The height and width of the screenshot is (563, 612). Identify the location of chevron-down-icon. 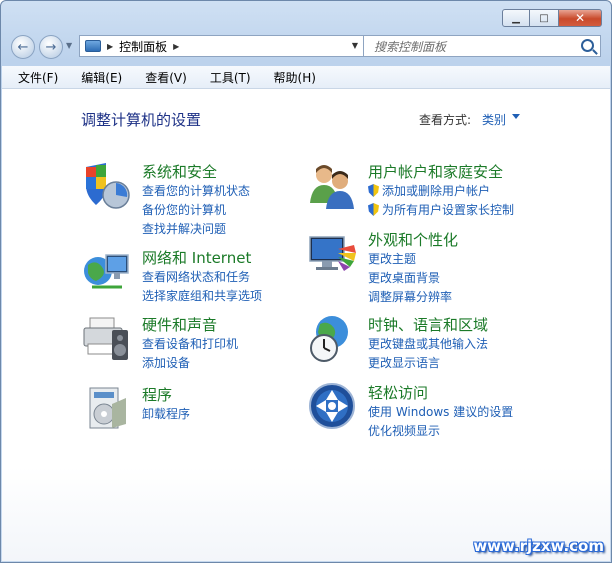
(516, 116).